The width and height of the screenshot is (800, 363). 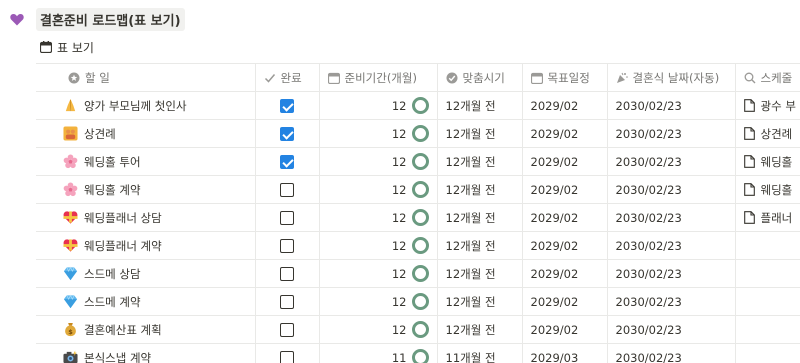 What do you see at coordinates (565, 353) in the screenshot?
I see `cell-goal: 2029/03` at bounding box center [565, 353].